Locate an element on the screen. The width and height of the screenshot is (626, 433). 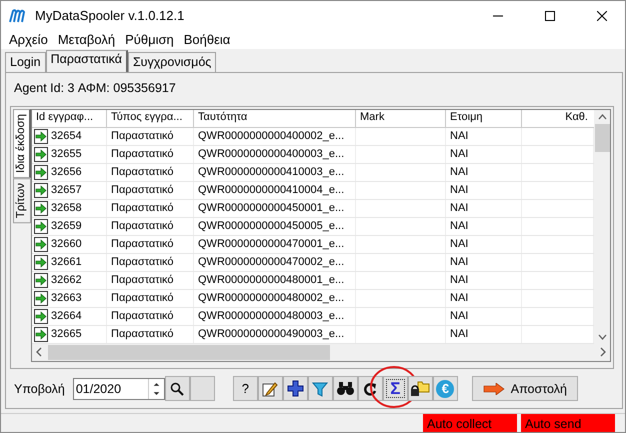
window-title: MyDataSpooler v.1.0.12.1 is located at coordinates (110, 15).